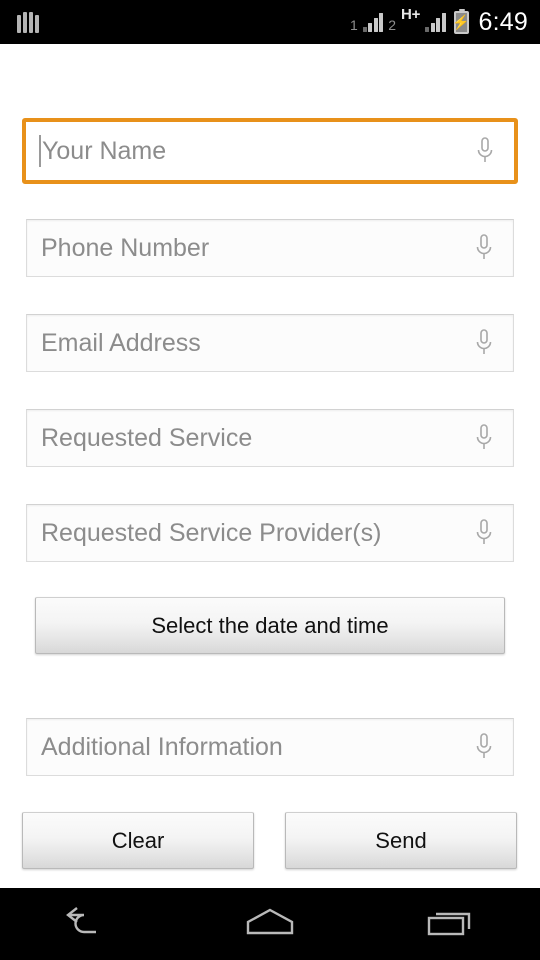 Image resolution: width=540 pixels, height=960 pixels. I want to click on send-button-label: Send, so click(401, 840).